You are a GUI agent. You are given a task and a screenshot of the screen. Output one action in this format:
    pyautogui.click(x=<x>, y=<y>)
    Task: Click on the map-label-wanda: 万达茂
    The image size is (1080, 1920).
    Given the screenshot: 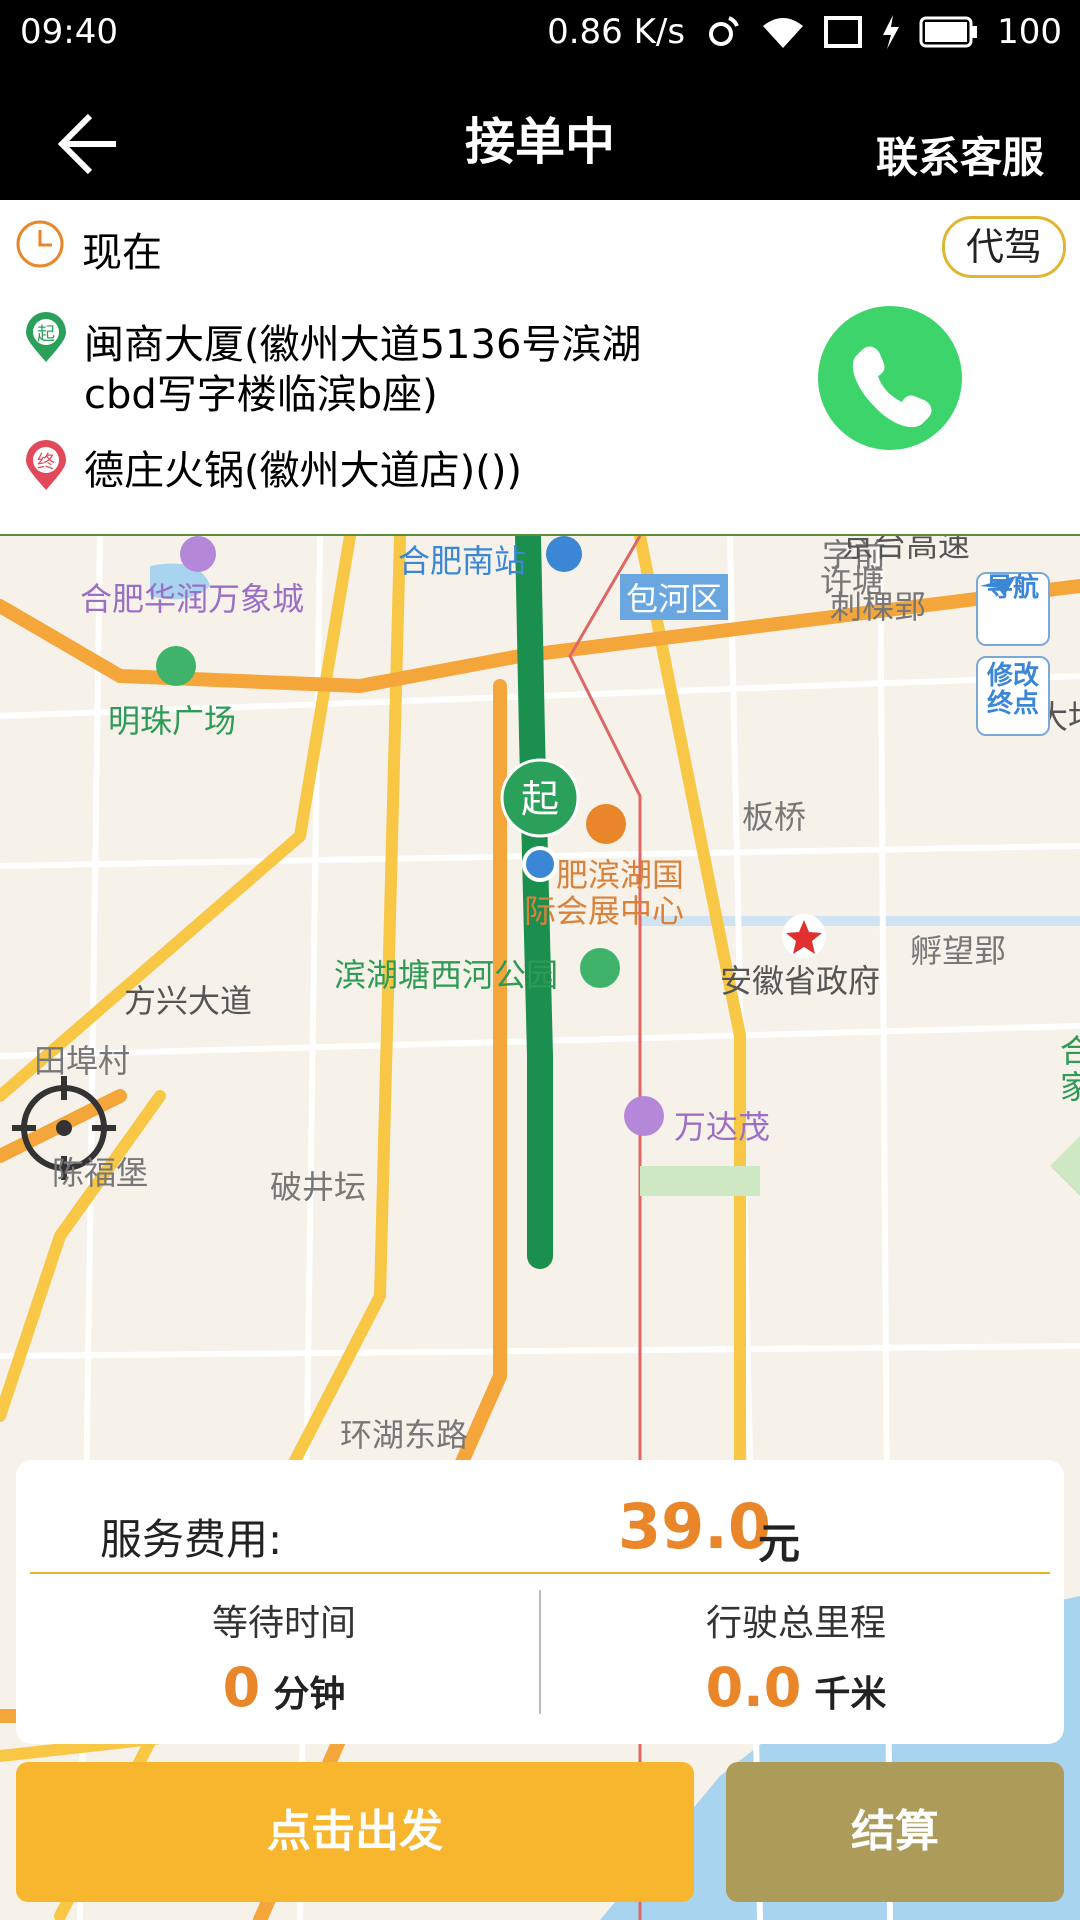 What is the action you would take?
    pyautogui.click(x=722, y=1127)
    